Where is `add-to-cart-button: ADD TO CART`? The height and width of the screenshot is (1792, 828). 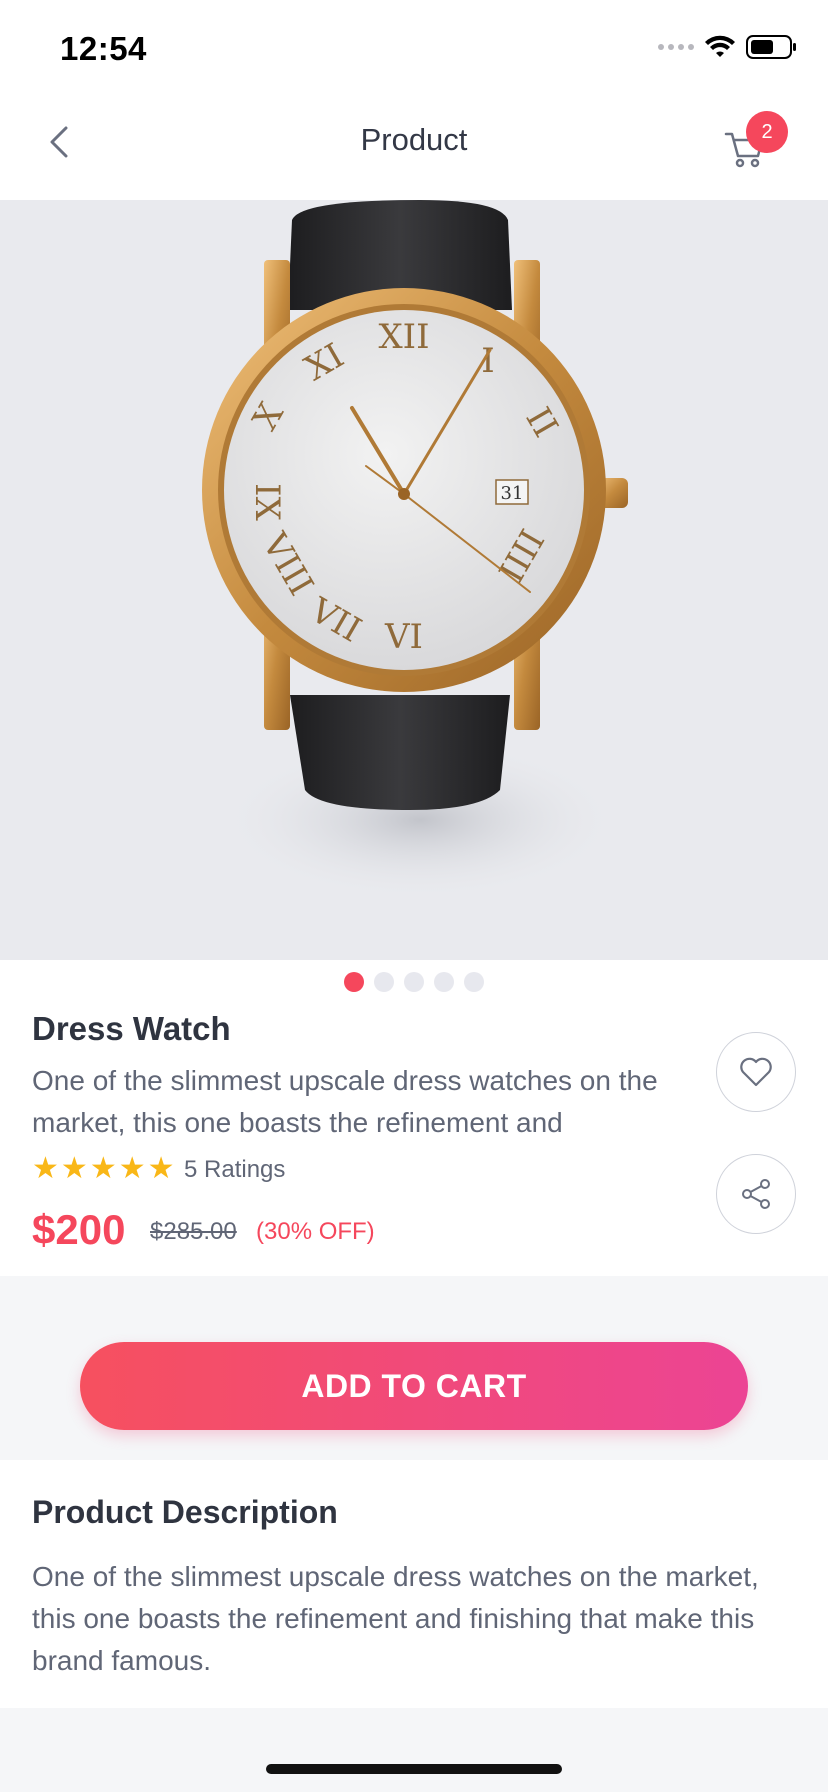
add-to-cart-button: ADD TO CART is located at coordinates (414, 1386).